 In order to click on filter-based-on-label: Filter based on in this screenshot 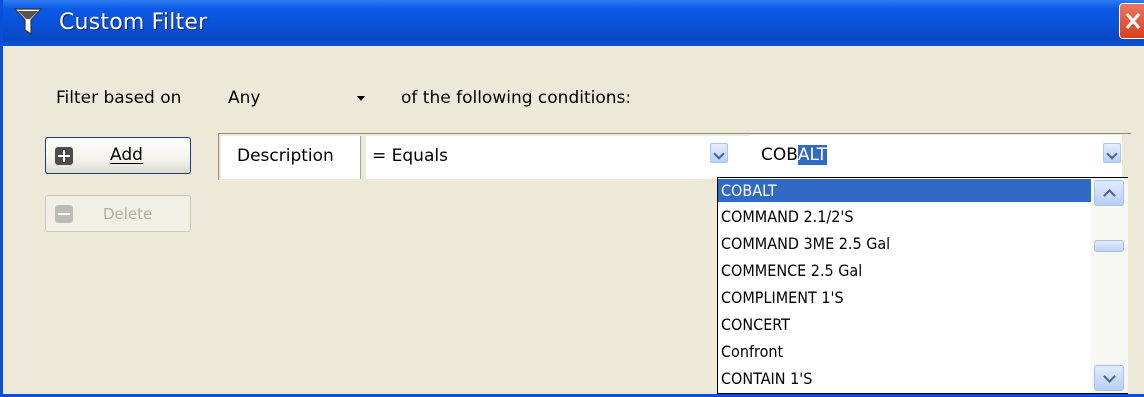, I will do `click(119, 98)`.